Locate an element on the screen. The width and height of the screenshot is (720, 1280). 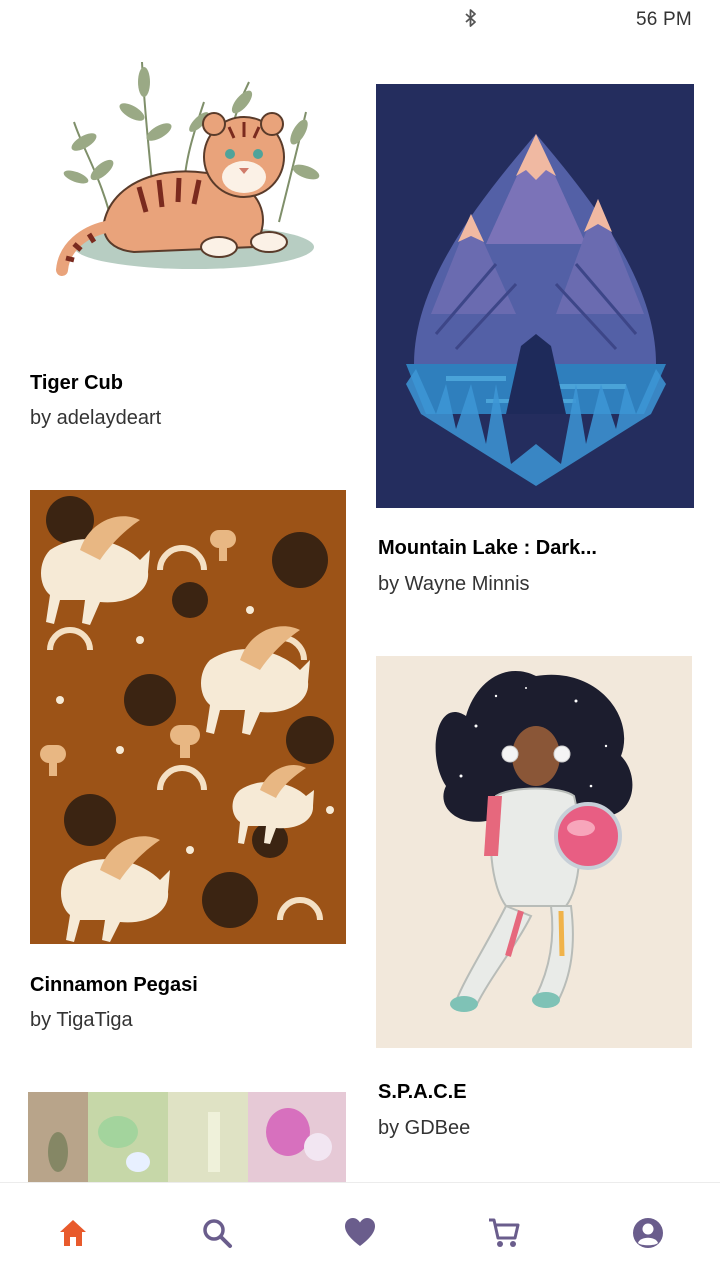
cart-icon is located at coordinates (504, 1232).